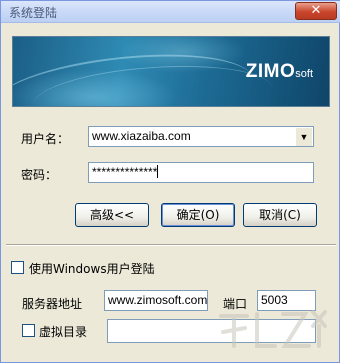  Describe the element at coordinates (304, 137) in the screenshot. I see `chevron-down-icon: ▼` at that location.